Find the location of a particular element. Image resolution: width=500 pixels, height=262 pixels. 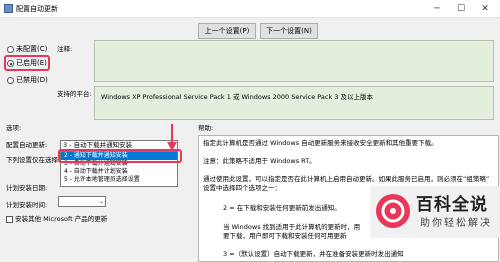

dropdown-item: 5 - 允许本地管理员选择设置 is located at coordinates (119, 180).